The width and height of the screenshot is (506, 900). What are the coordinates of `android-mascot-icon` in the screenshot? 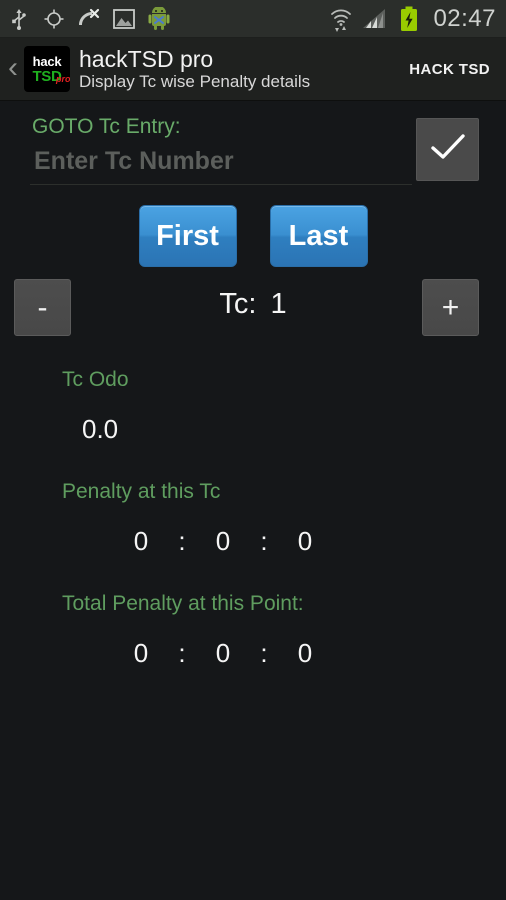 It's located at (159, 19).